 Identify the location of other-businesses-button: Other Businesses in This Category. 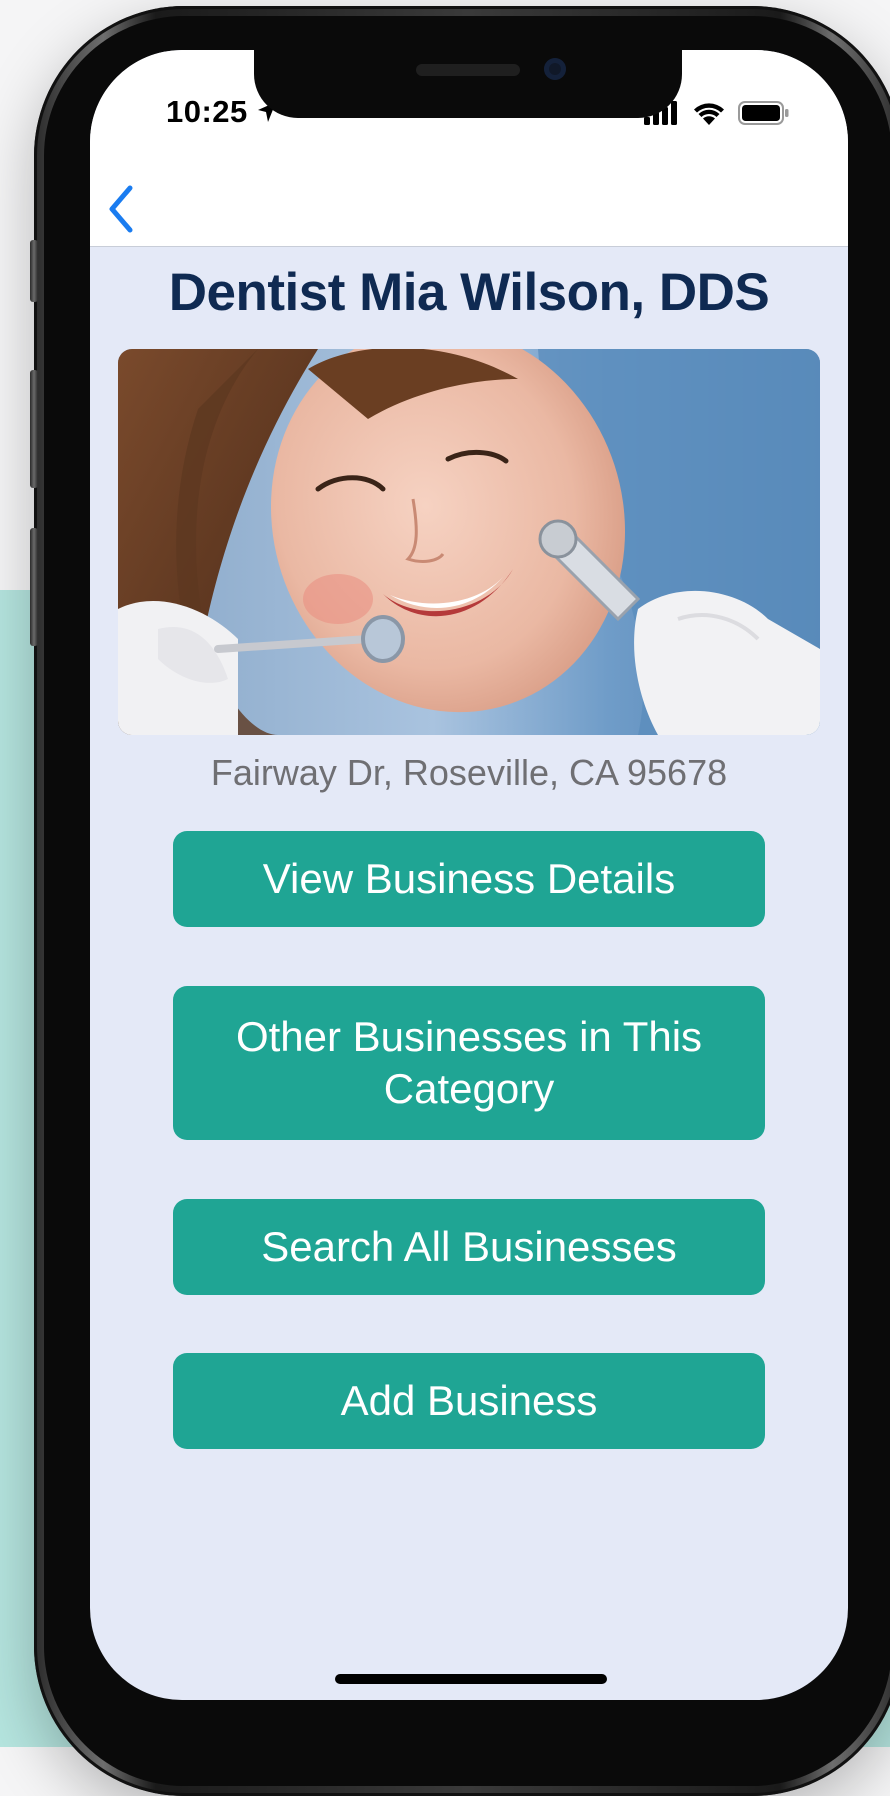
(469, 1063).